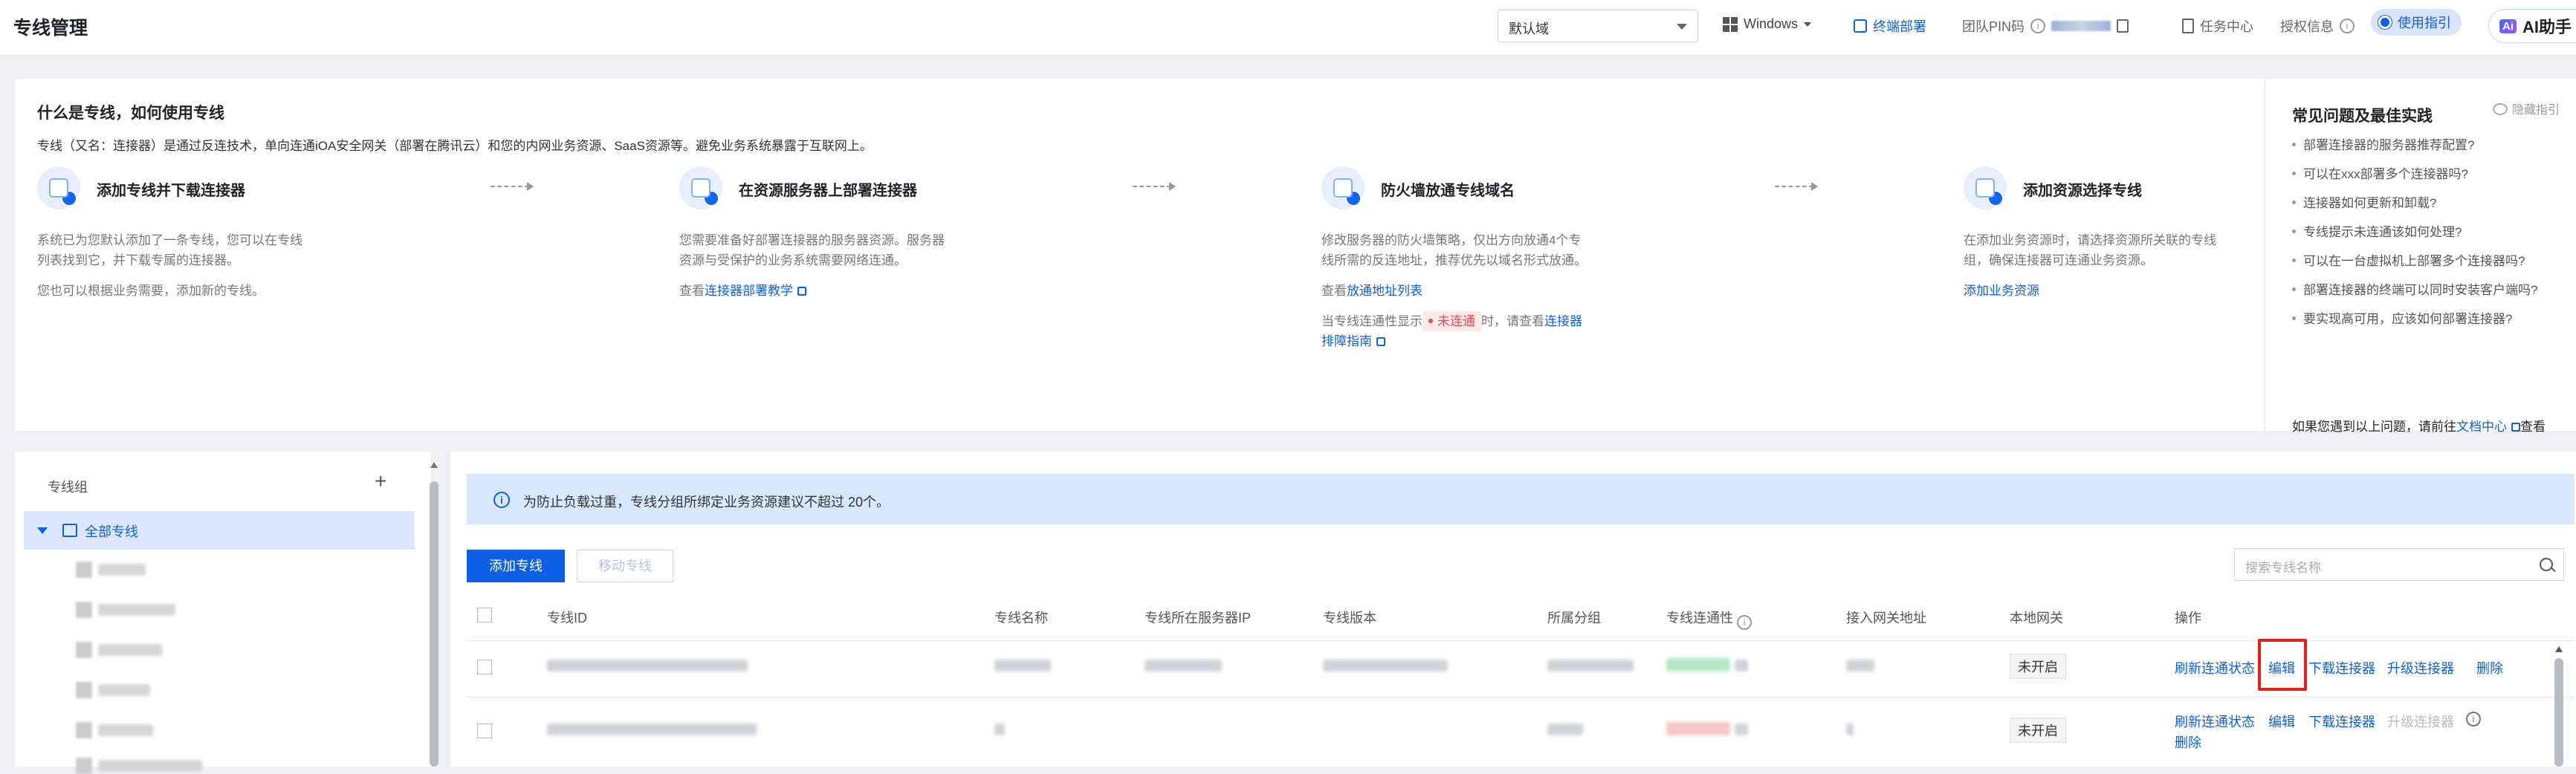 The image size is (2576, 774). I want to click on add-group-icon: +, so click(380, 481).